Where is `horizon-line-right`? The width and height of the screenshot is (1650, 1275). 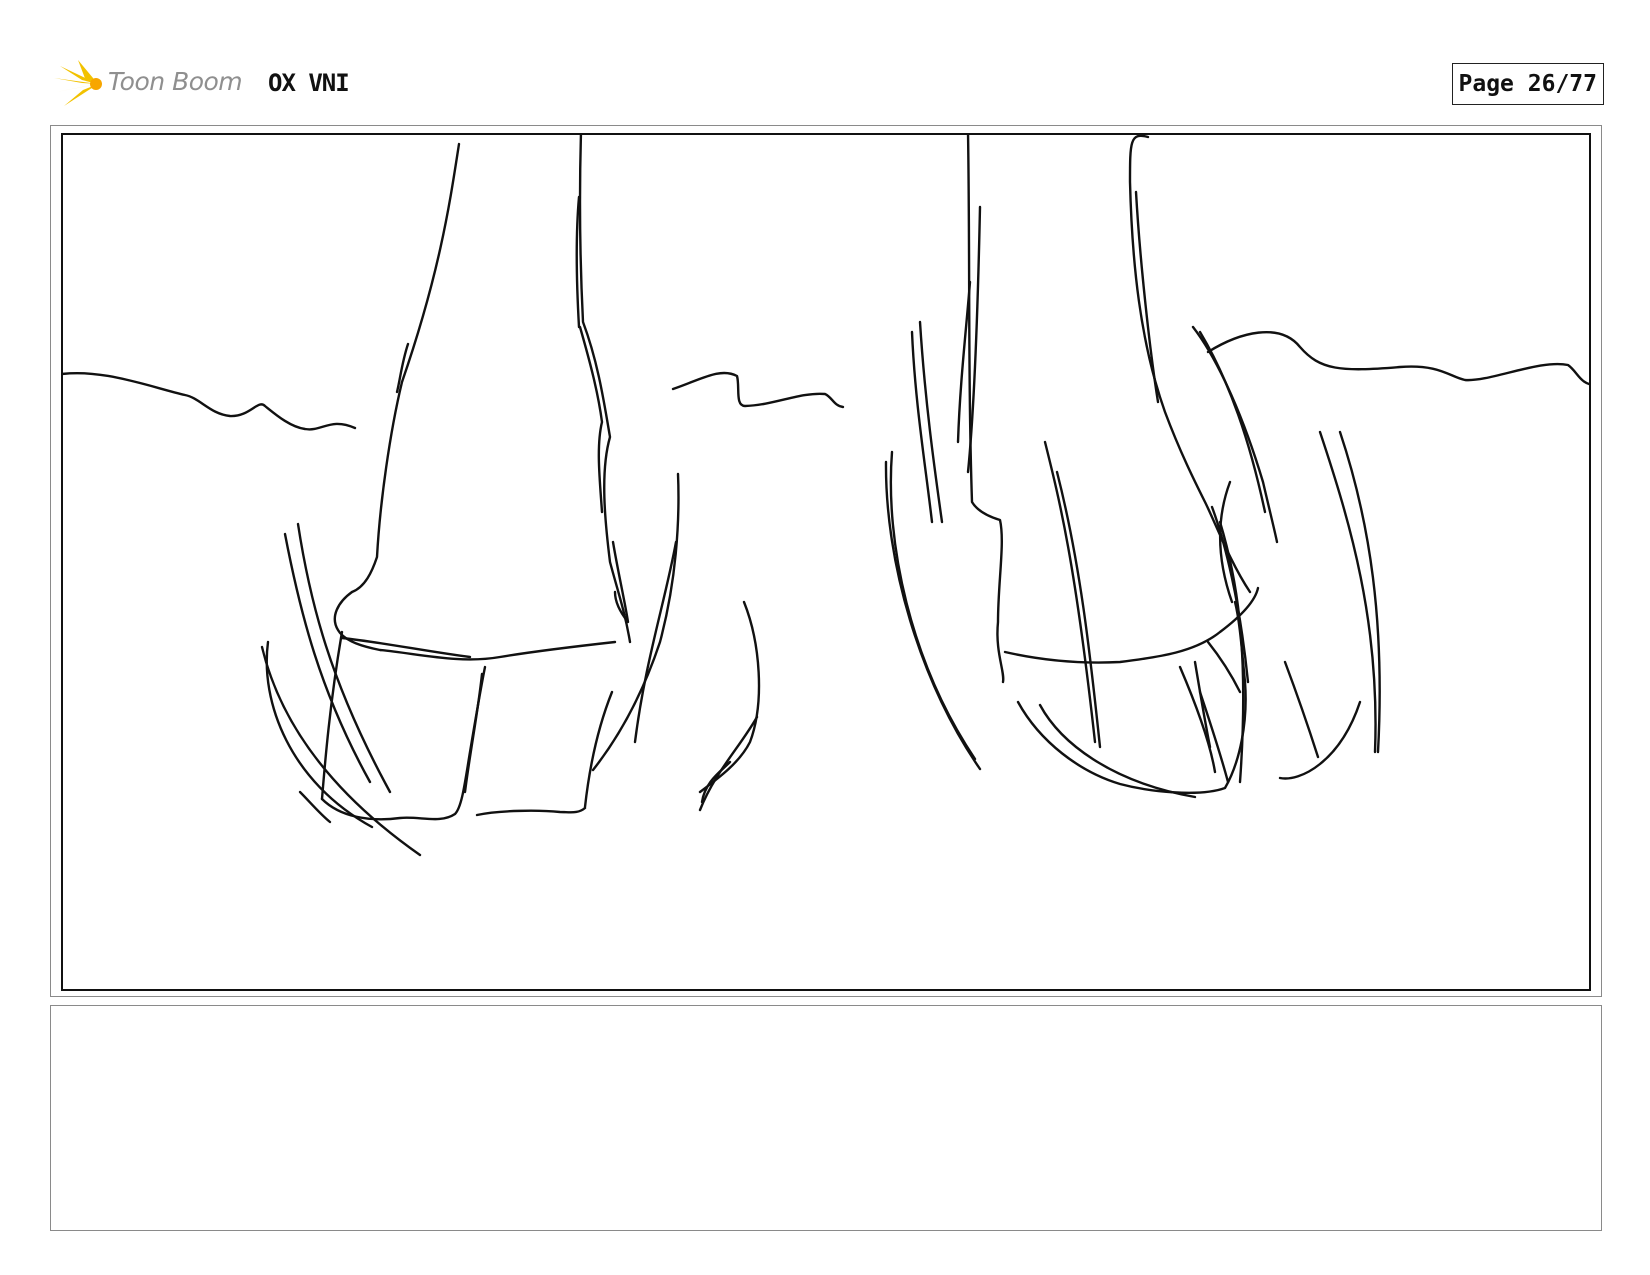 horizon-line-right is located at coordinates (1397, 358).